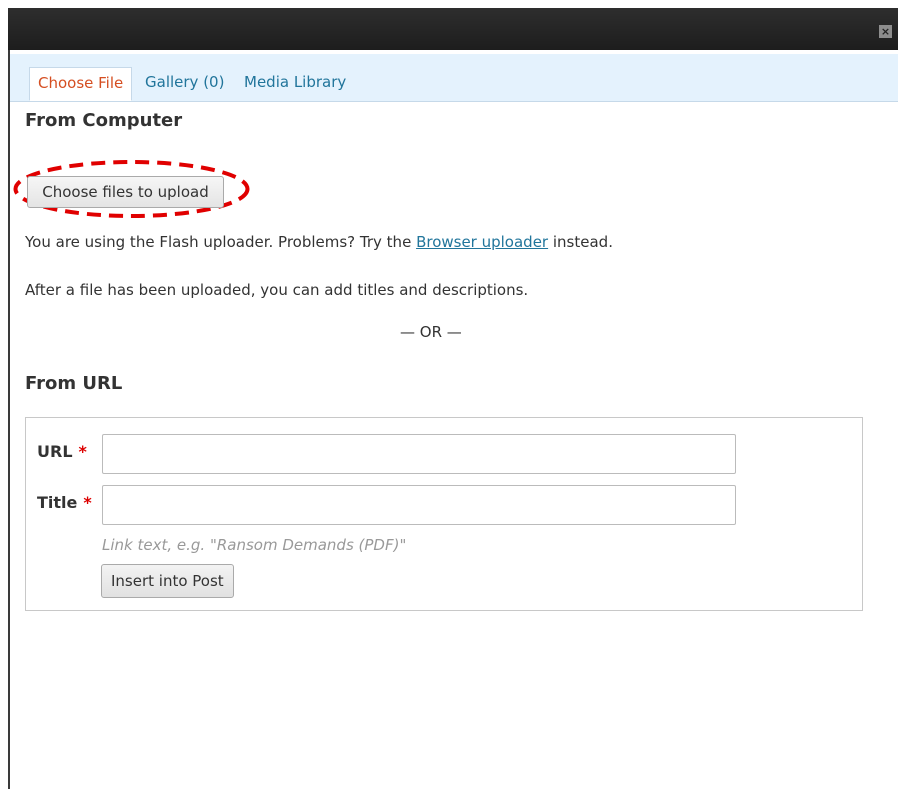  Describe the element at coordinates (419, 505) in the screenshot. I see `title-input` at that location.